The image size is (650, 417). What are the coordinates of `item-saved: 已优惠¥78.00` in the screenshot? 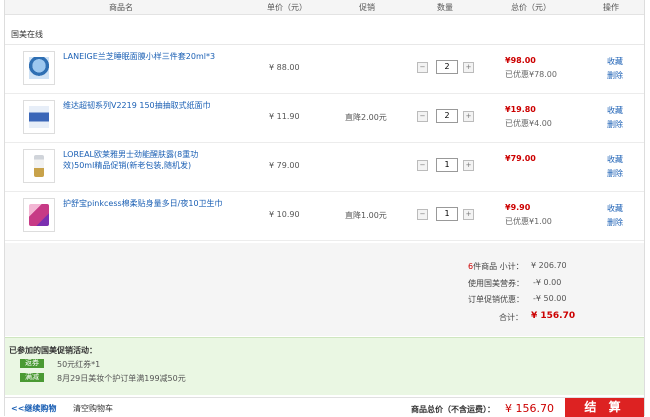 It's located at (531, 74).